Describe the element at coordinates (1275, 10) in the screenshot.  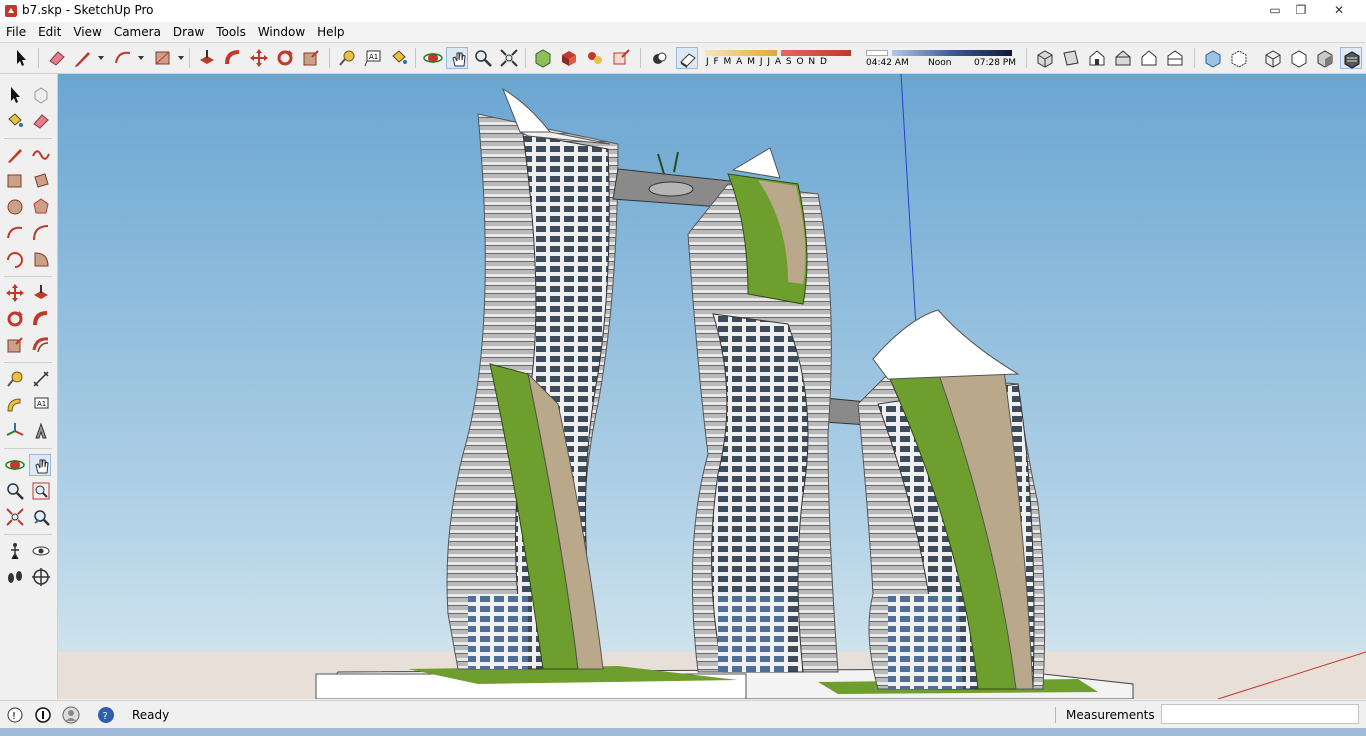
I see `minimize-button: ▭` at that location.